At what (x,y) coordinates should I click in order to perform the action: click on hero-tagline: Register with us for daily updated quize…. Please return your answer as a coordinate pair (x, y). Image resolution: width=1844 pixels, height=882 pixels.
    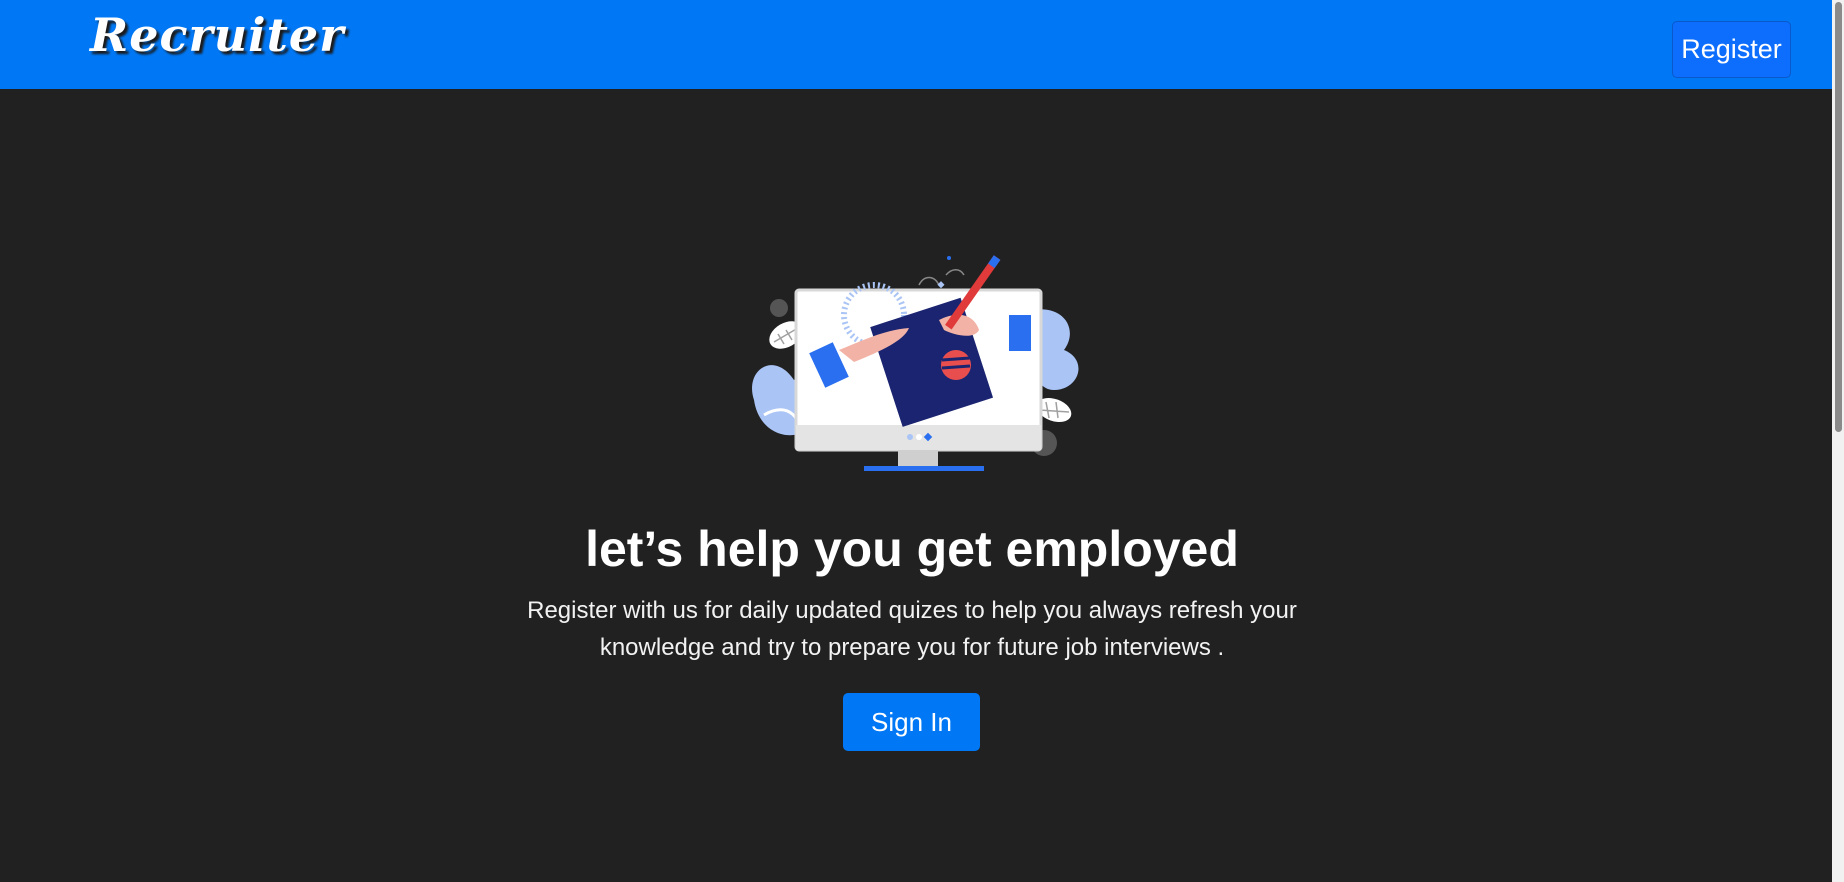
    Looking at the image, I should click on (912, 629).